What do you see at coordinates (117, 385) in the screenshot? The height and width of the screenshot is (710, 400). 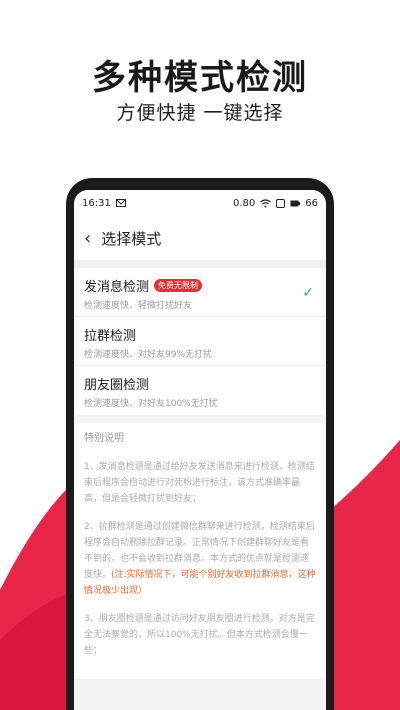 I see `mode-title: 朋友圈检测` at bounding box center [117, 385].